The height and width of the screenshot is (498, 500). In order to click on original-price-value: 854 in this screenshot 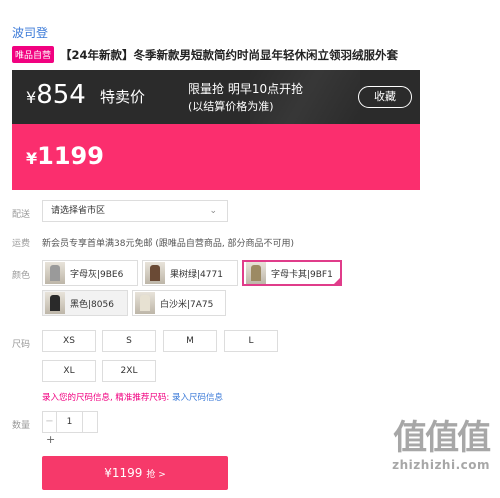, I will do `click(61, 95)`.